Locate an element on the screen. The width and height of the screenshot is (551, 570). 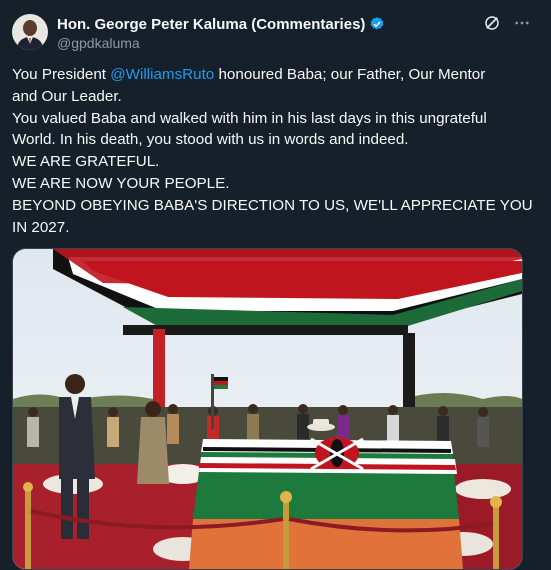
mention-link: @WilliamsRuto is located at coordinates (162, 74).